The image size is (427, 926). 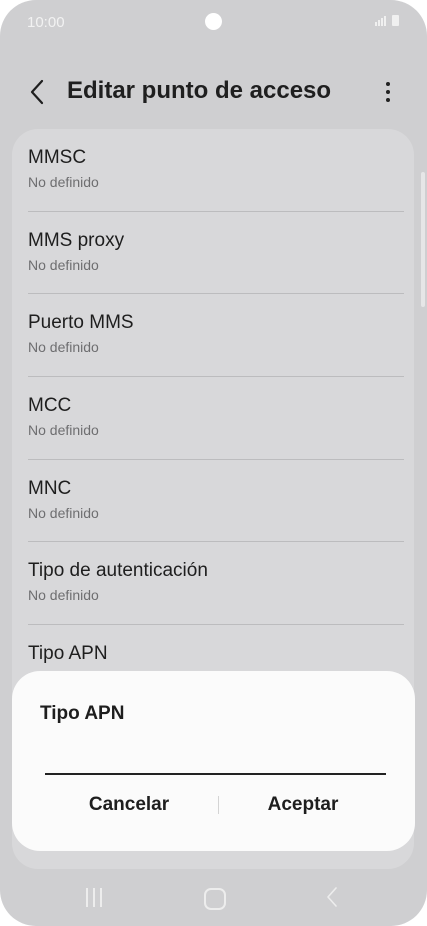 I want to click on chevron-left-icon, so click(x=37, y=92).